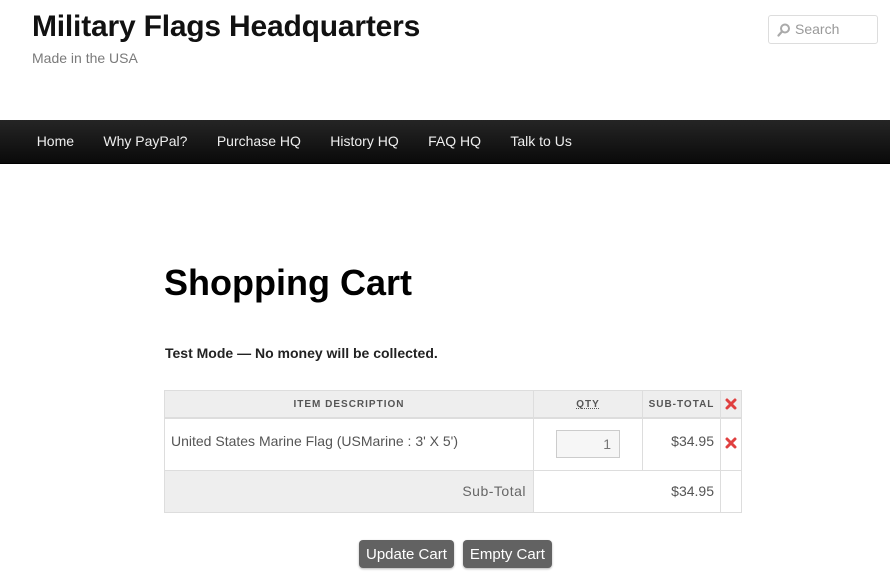 The width and height of the screenshot is (890, 587). I want to click on site-tagline: Made in the USA, so click(85, 58).